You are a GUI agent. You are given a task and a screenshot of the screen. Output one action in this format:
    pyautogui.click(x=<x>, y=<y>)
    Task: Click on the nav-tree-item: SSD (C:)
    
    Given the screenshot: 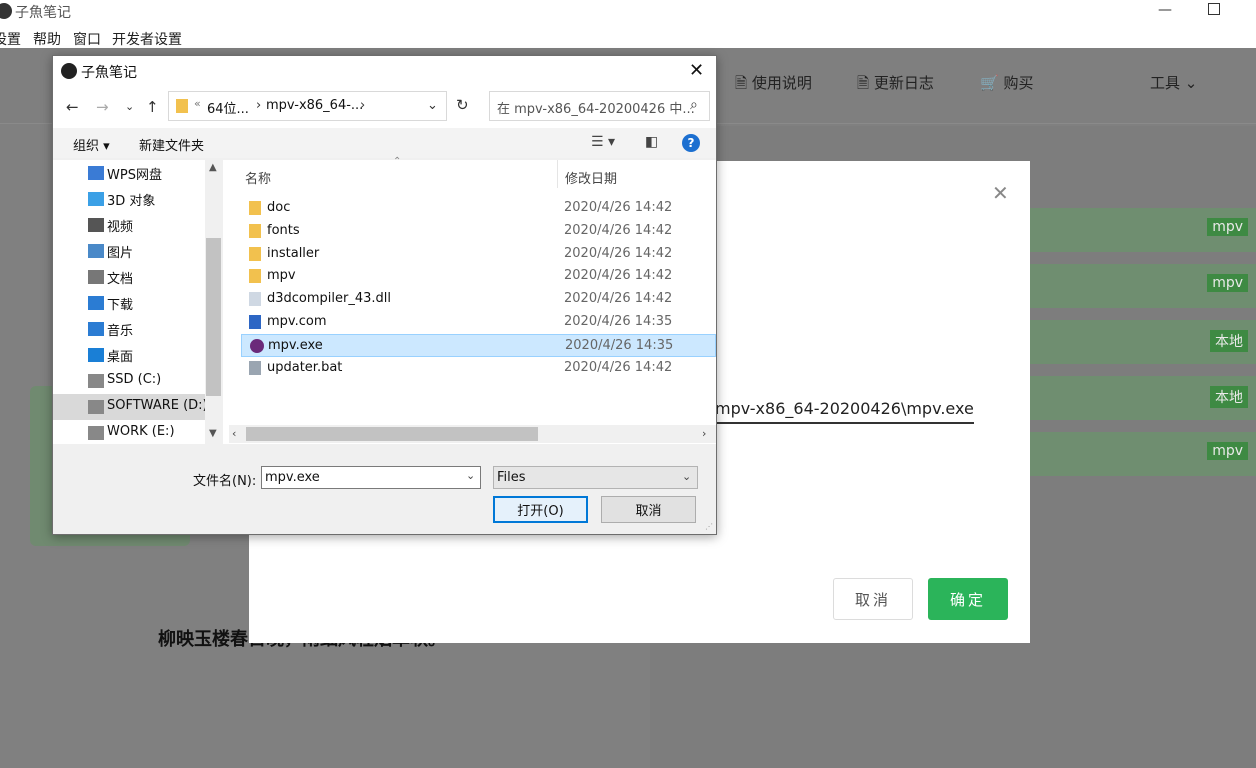 What is the action you would take?
    pyautogui.click(x=129, y=381)
    